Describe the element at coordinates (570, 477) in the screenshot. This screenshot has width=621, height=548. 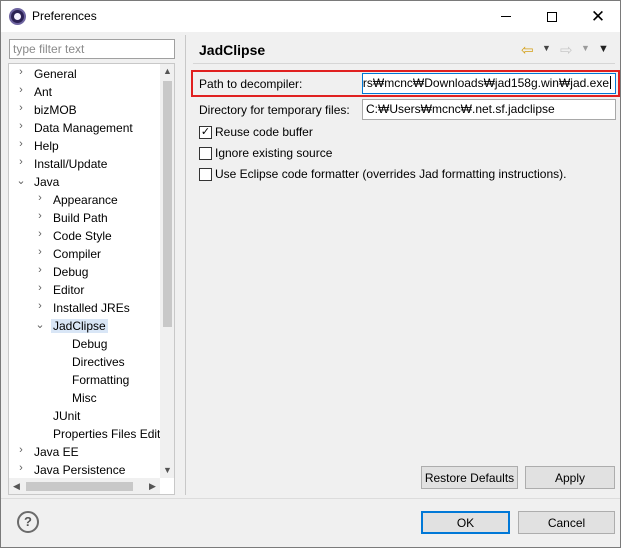
I see `apply-button: Apply` at that location.